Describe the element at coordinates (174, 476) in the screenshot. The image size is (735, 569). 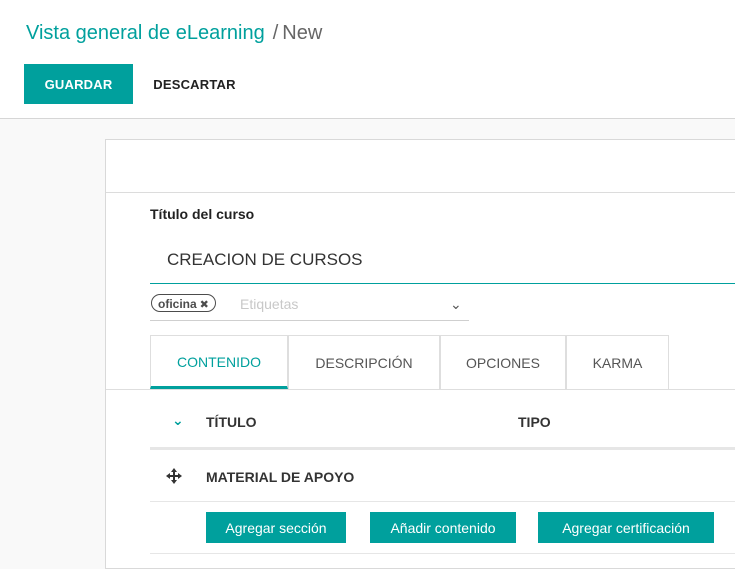
I see `move-icon` at that location.